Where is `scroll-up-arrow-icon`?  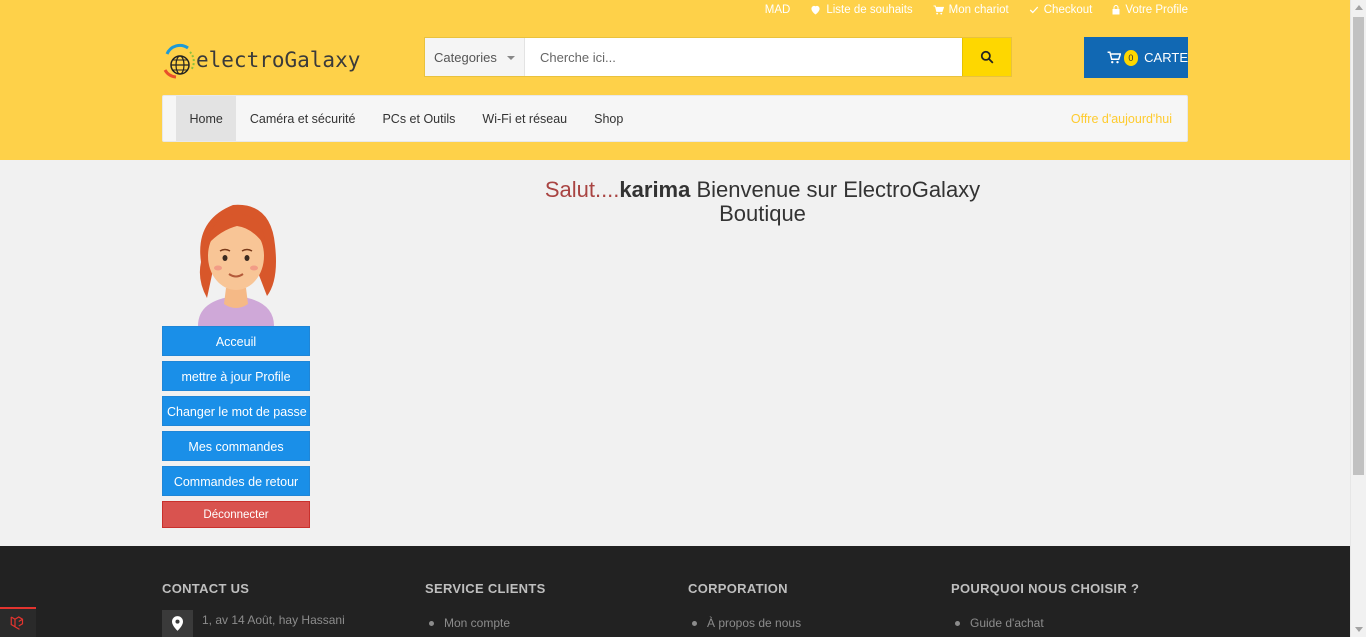 scroll-up-arrow-icon is located at coordinates (1359, 7).